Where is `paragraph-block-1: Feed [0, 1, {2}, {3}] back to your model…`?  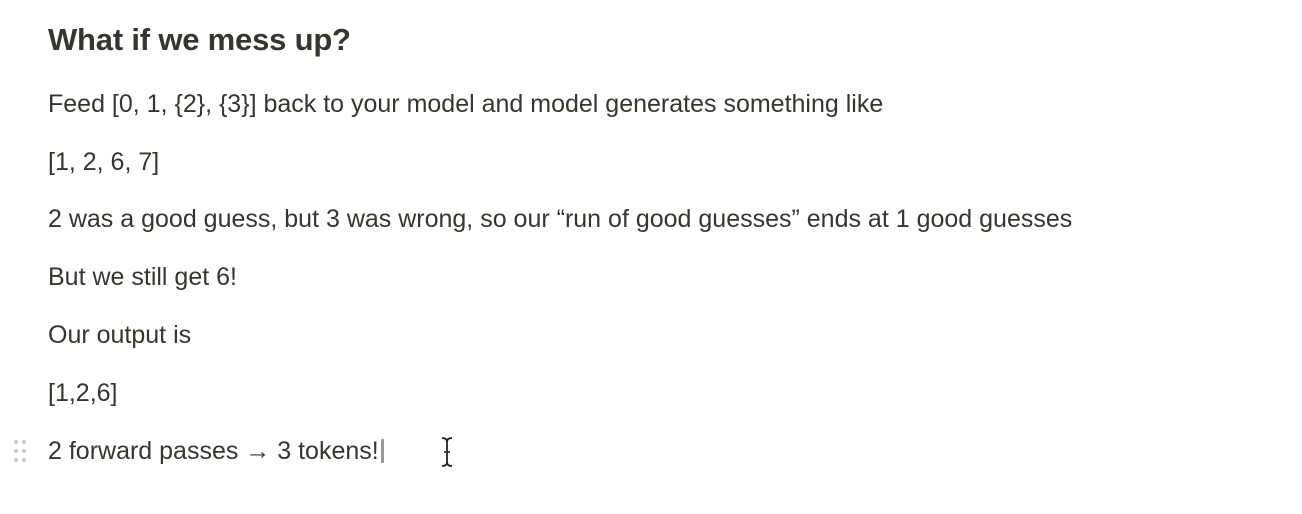
paragraph-block-1: Feed [0, 1, {2}, {3}] back to your model… is located at coordinates (465, 104).